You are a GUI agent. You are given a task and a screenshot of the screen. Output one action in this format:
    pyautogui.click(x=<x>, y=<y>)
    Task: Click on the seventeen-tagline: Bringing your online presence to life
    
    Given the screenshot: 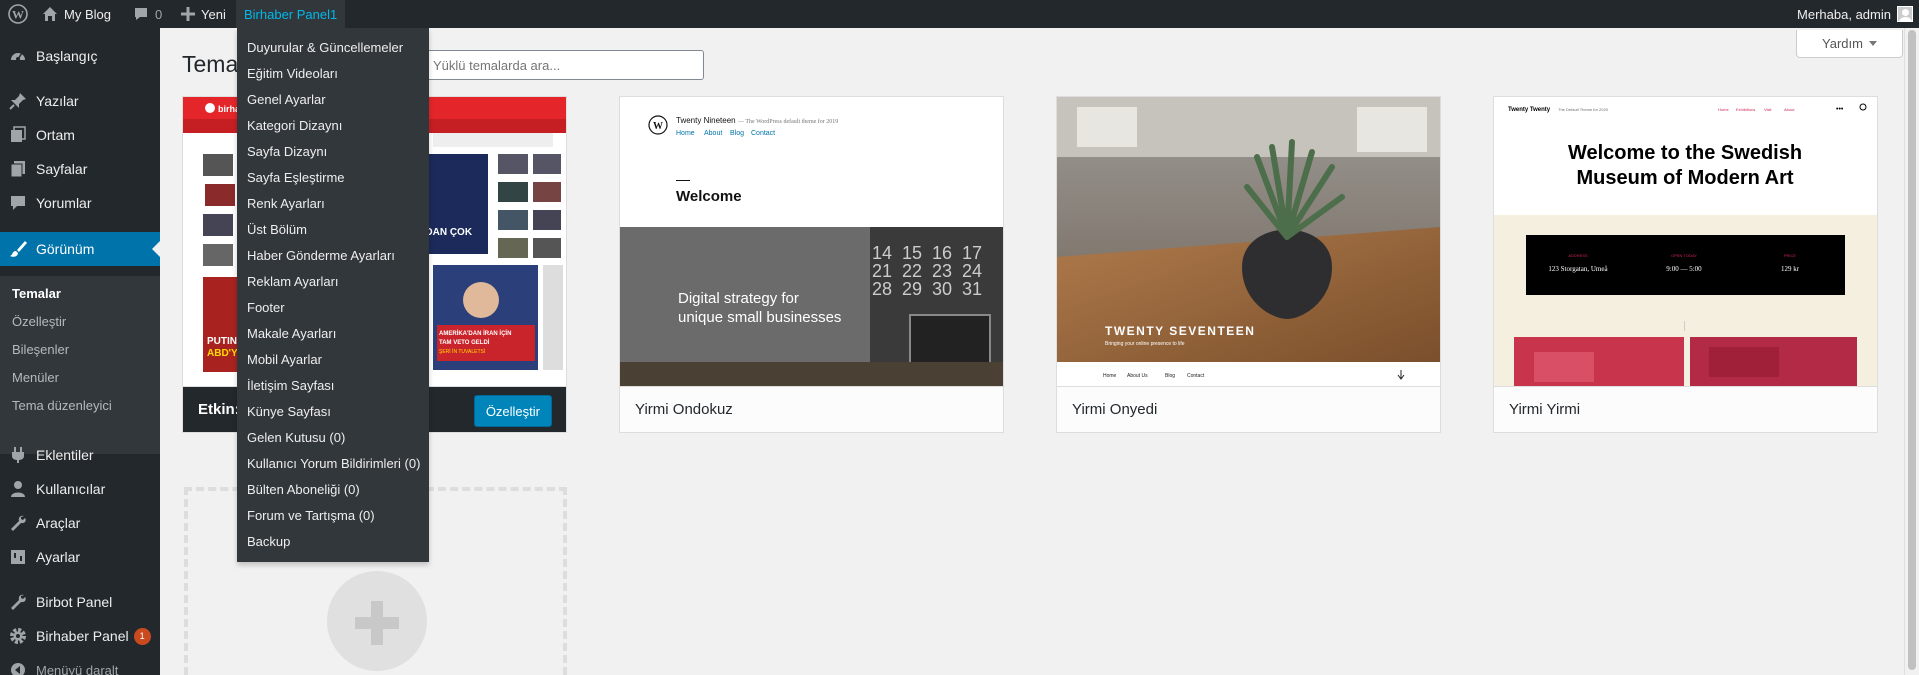 What is the action you would take?
    pyautogui.click(x=1145, y=344)
    